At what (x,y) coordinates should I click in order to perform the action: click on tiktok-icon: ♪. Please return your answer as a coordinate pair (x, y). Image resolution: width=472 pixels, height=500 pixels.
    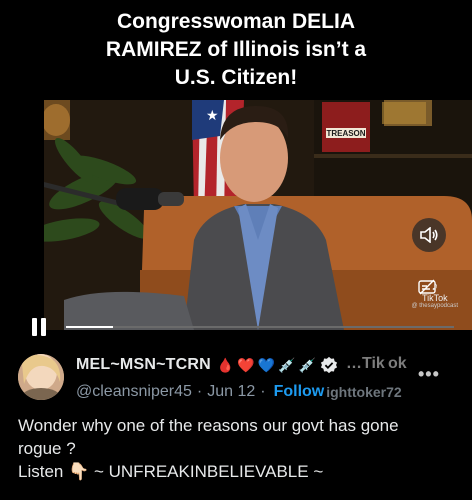
    Looking at the image, I should click on (435, 285).